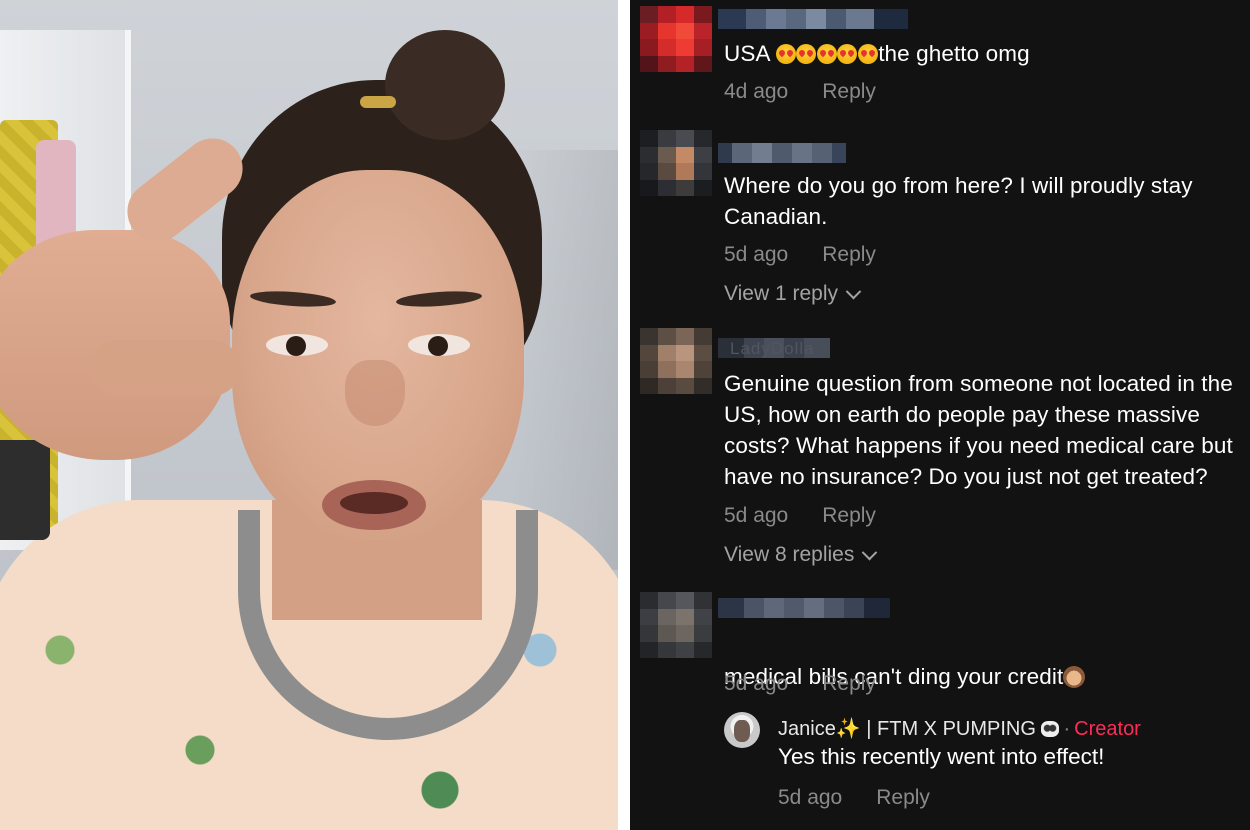 This screenshot has width=1250, height=830. What do you see at coordinates (781, 293) in the screenshot?
I see `view-replies-label: View 1 reply` at bounding box center [781, 293].